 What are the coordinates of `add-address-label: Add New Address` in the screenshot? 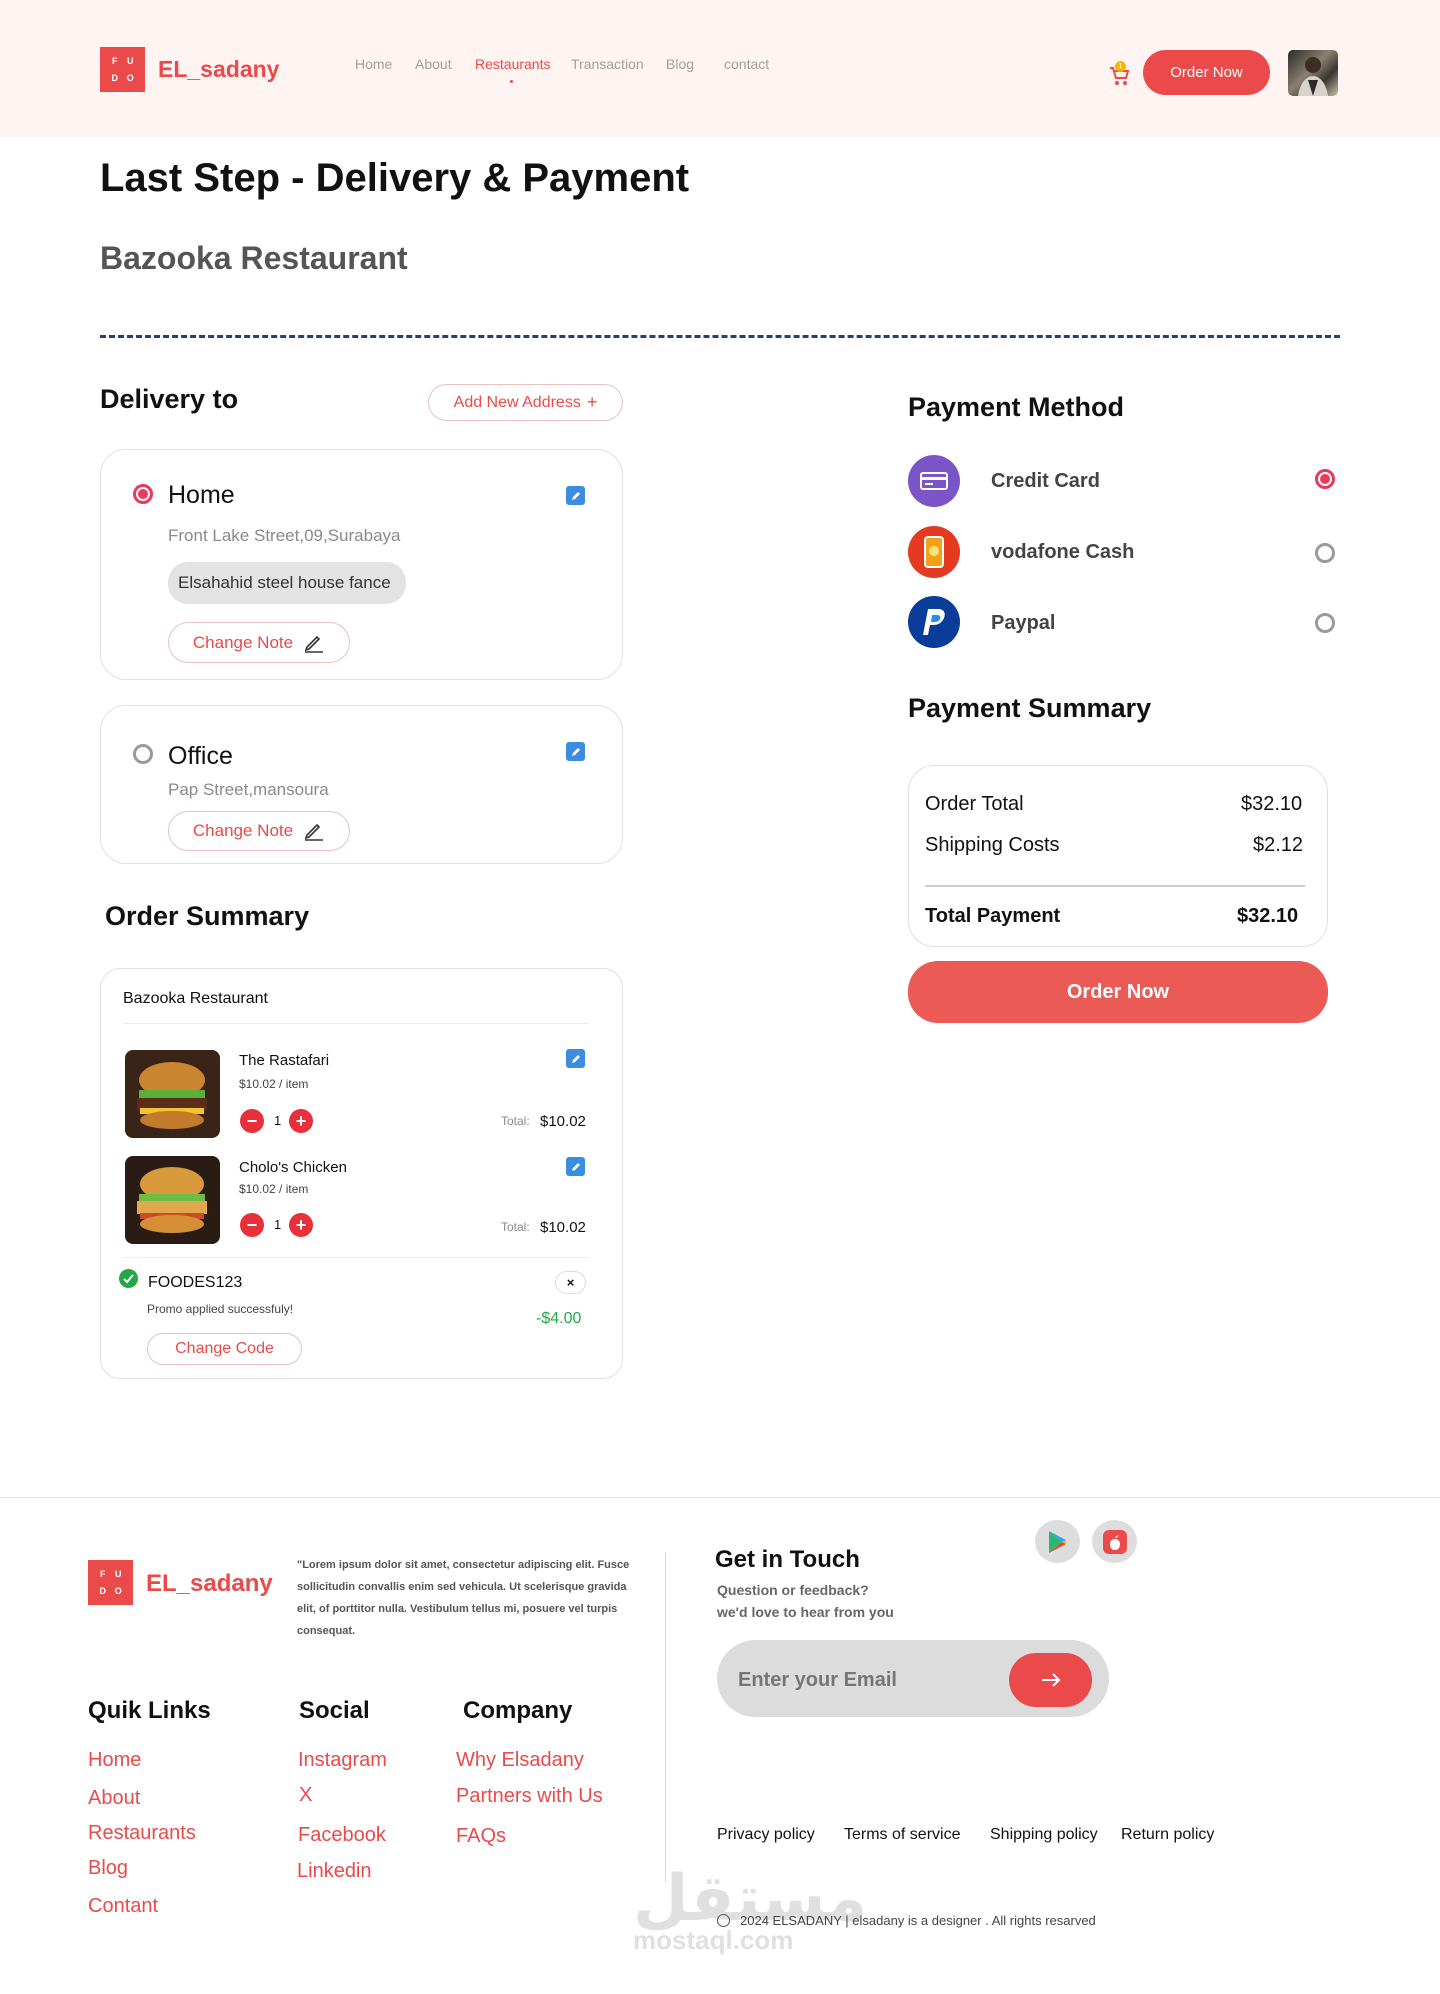 It's located at (517, 402).